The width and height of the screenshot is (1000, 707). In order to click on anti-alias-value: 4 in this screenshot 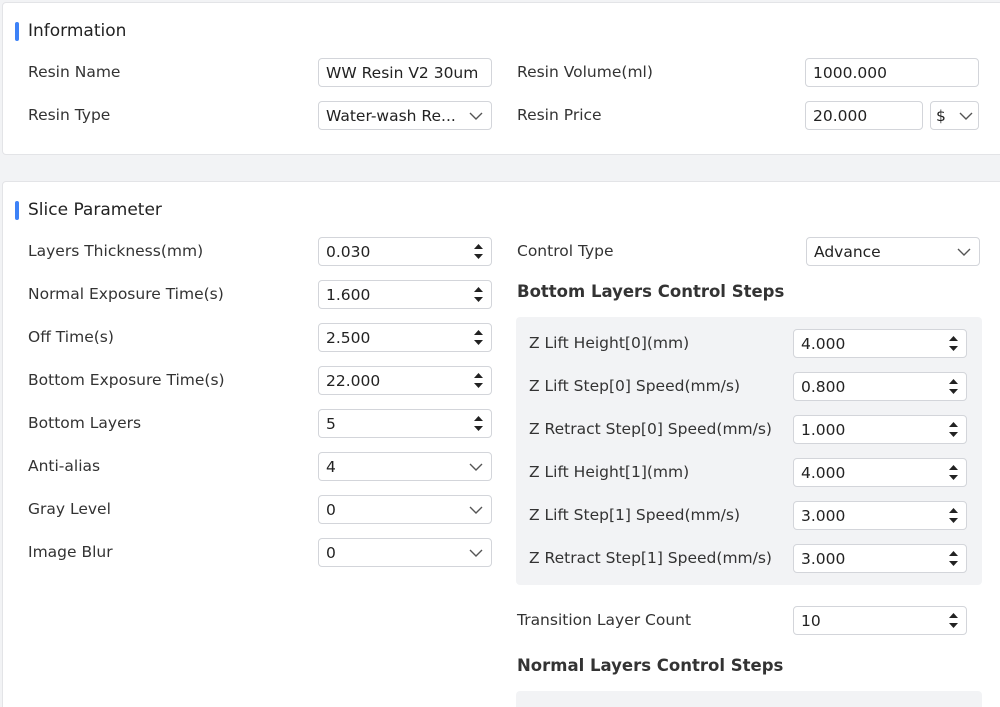, I will do `click(331, 466)`.